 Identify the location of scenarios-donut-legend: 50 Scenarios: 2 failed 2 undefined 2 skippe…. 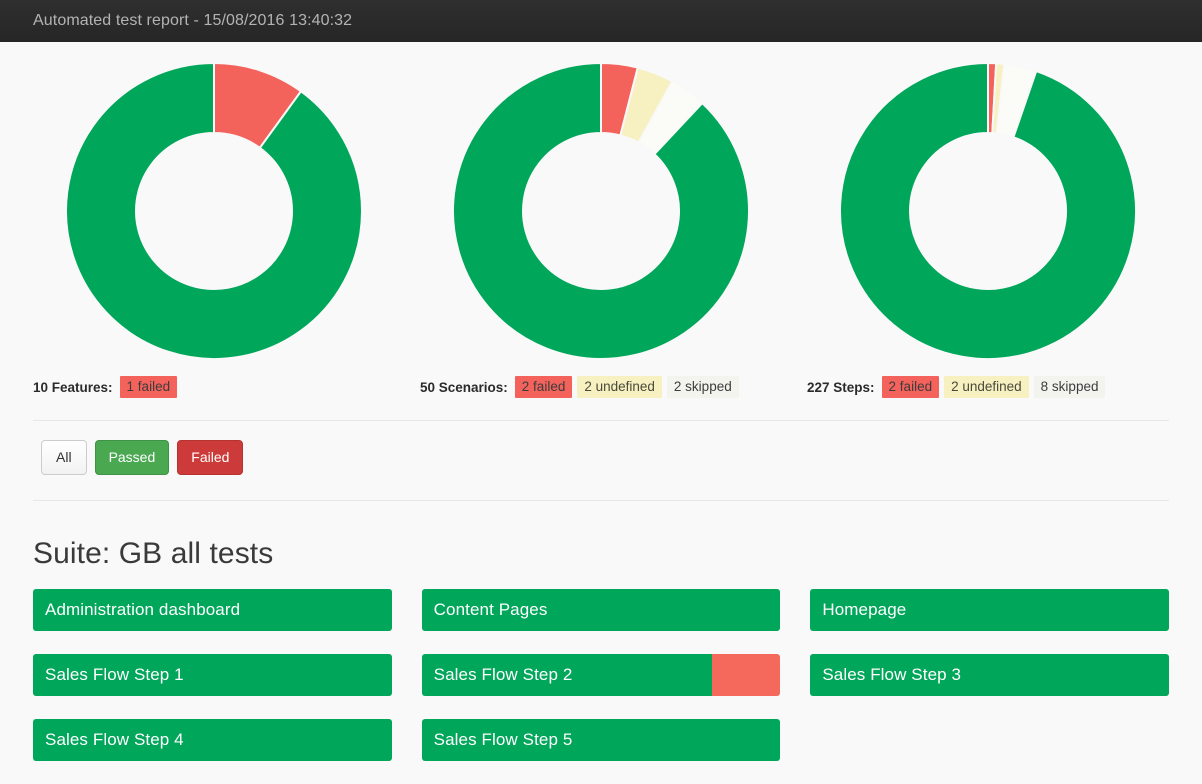
(582, 387).